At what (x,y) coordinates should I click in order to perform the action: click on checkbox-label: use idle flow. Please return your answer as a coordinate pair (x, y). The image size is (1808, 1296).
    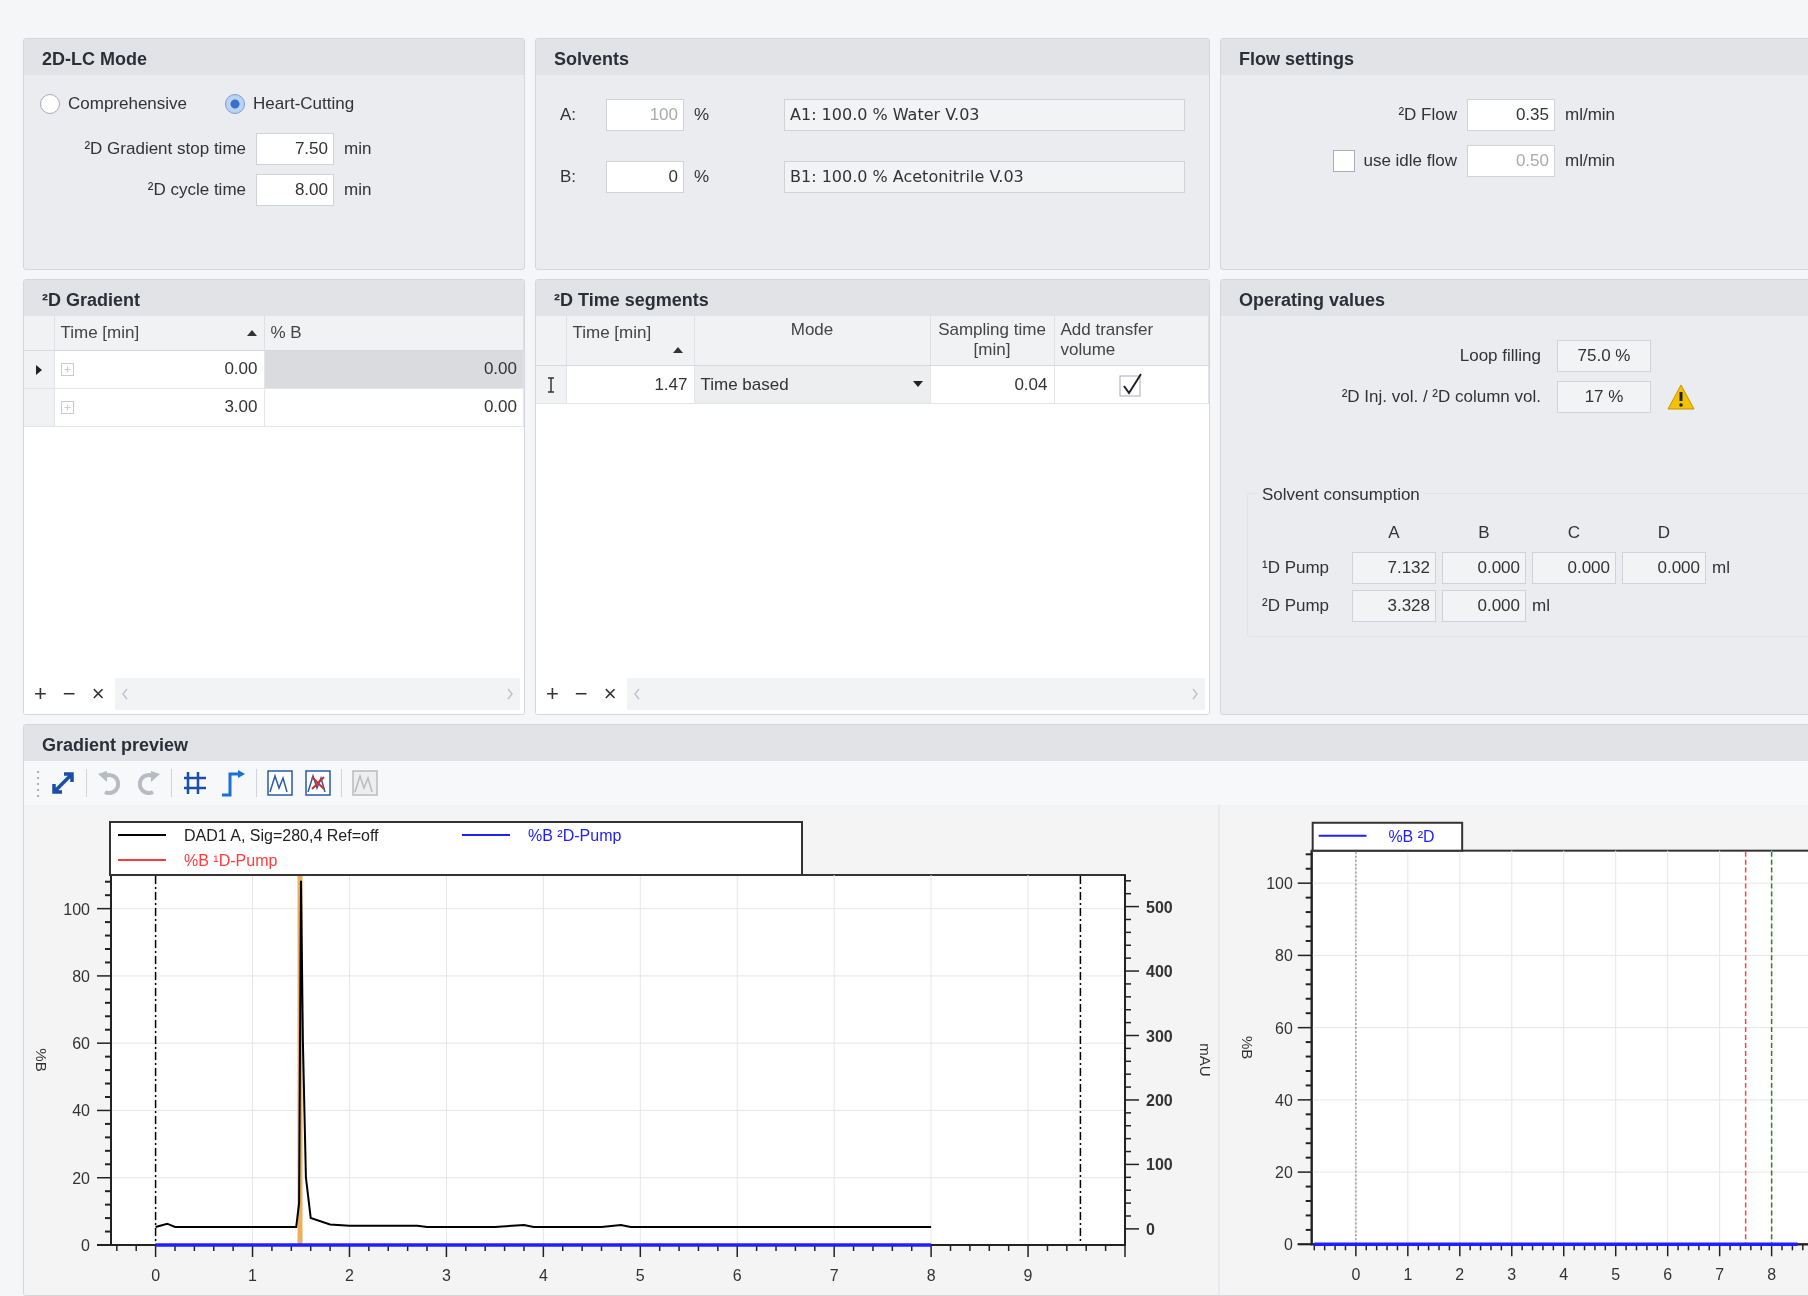
    Looking at the image, I should click on (1410, 161).